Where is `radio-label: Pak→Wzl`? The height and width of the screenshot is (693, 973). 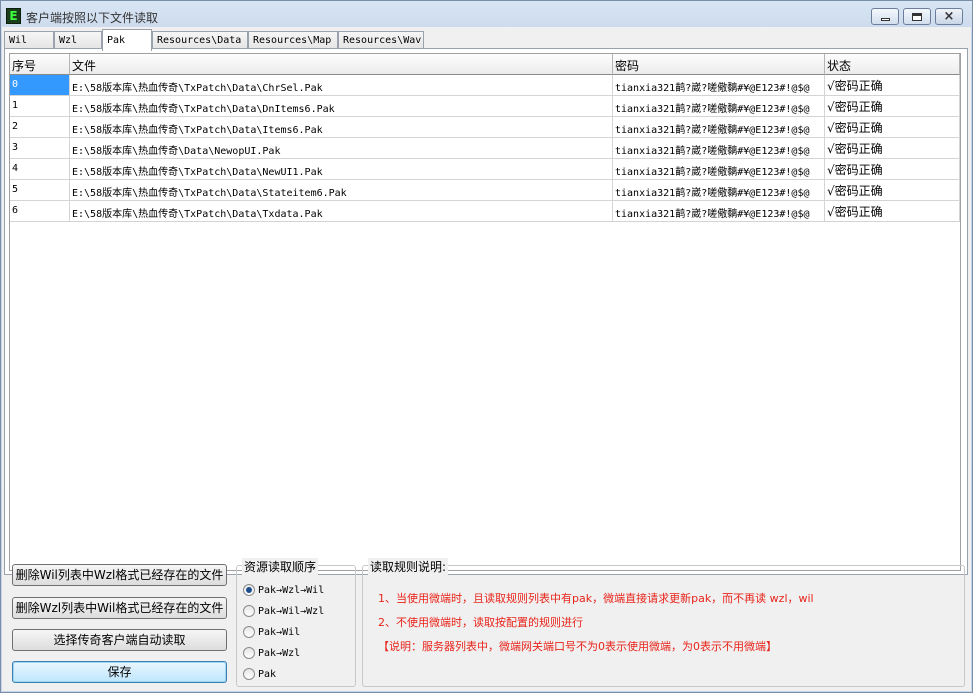 radio-label: Pak→Wzl is located at coordinates (279, 653).